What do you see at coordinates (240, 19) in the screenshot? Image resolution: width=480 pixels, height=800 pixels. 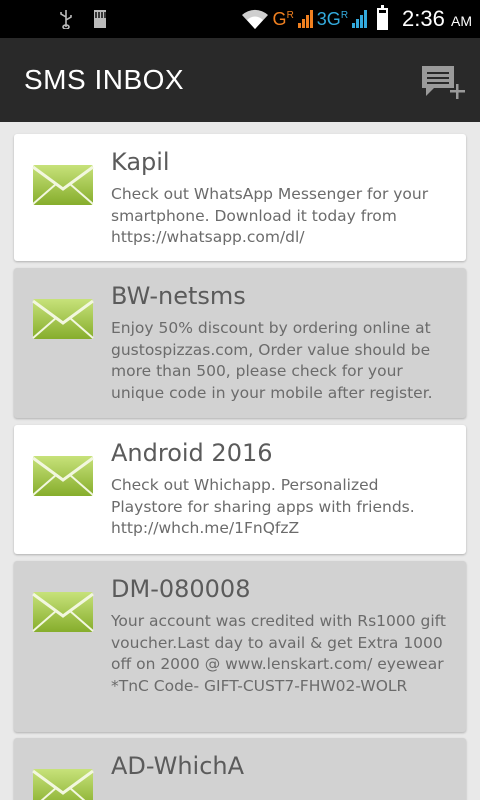 I see `status-bar: GR 3GR 2:36 AM` at bounding box center [240, 19].